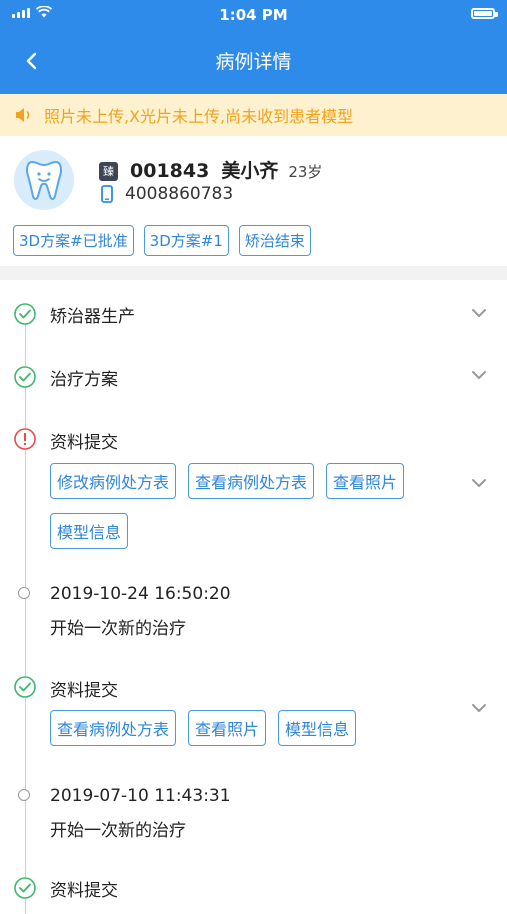 This screenshot has width=507, height=914. I want to click on patient-phone-line: 4008860783, so click(167, 194).